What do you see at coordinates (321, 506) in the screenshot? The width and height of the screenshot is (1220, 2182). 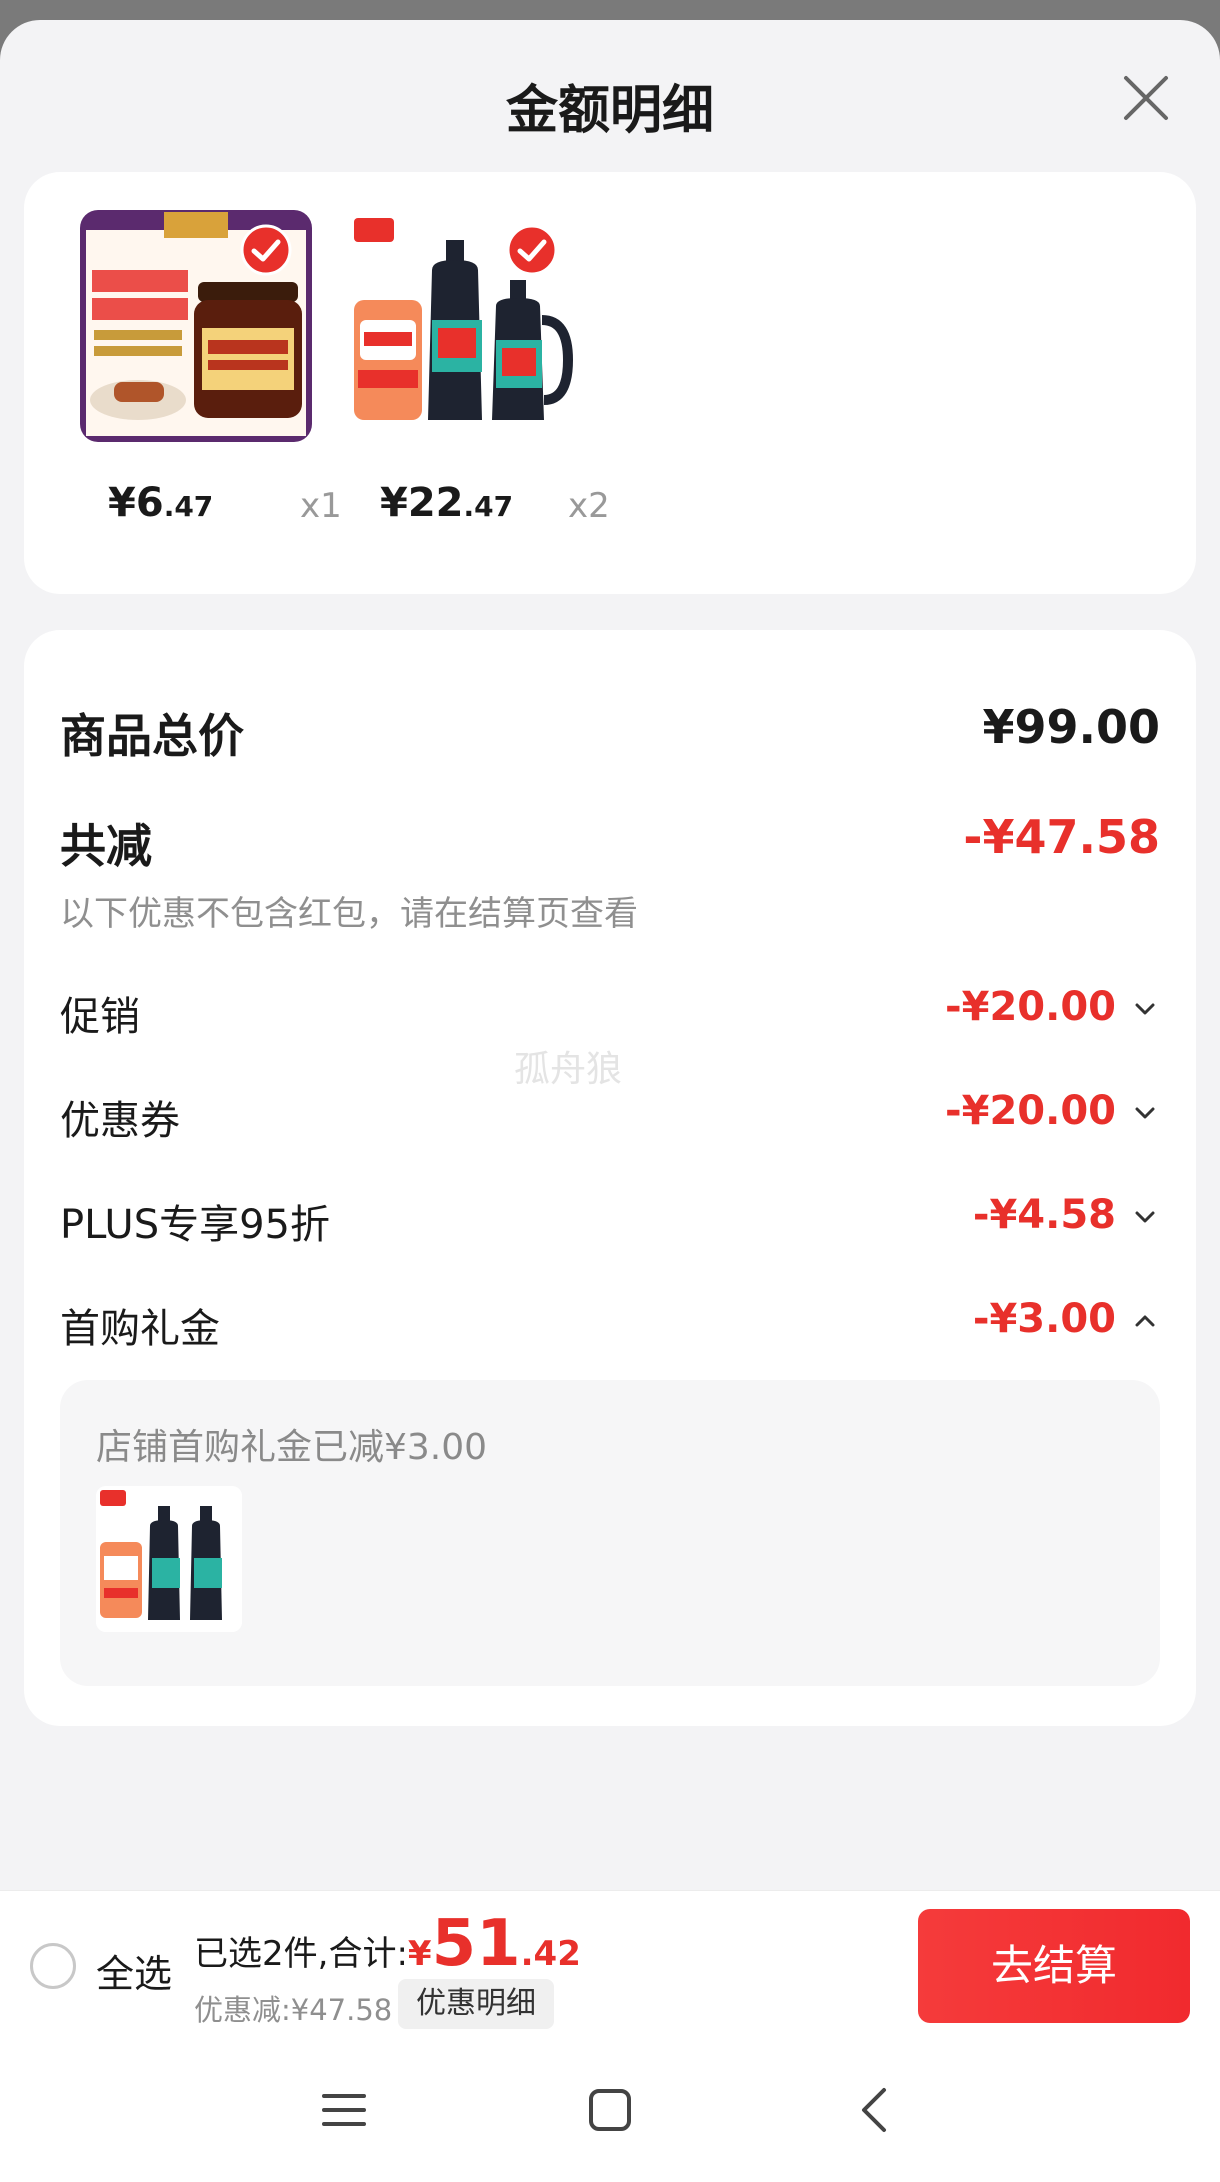 I see `product-quantity: x1` at bounding box center [321, 506].